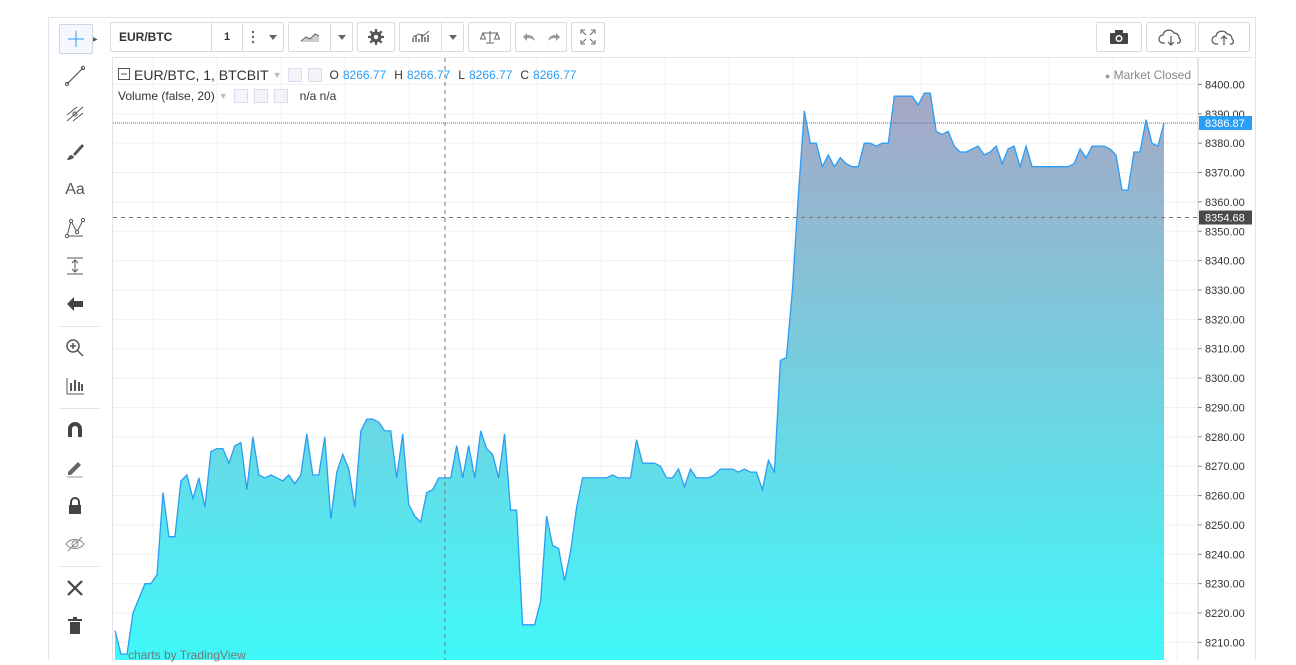 This screenshot has width=1296, height=665. Describe the element at coordinates (1225, 291) in the screenshot. I see `y-tick-label: 8330.00` at that location.